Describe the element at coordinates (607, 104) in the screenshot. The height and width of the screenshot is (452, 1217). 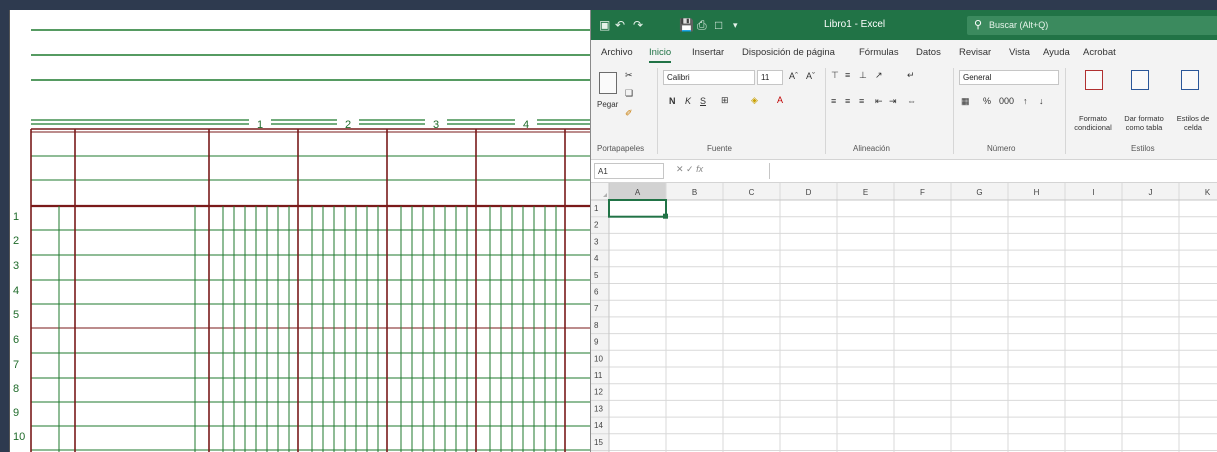
I see `paste-label: Pegar` at that location.